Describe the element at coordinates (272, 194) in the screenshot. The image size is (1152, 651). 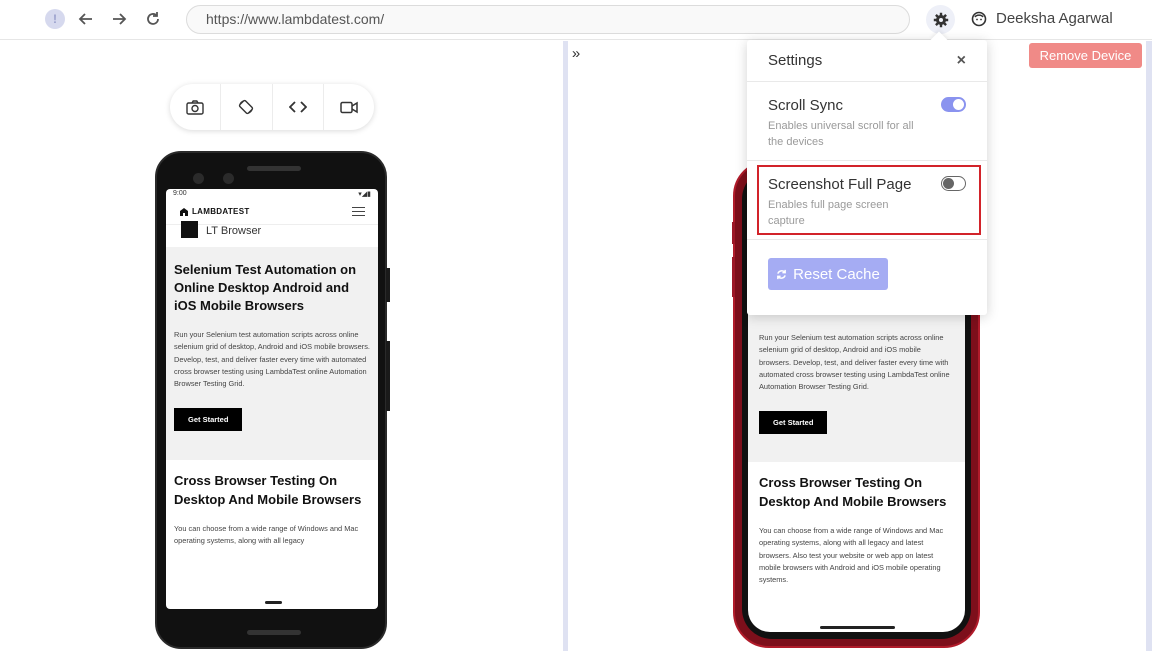
I see `status-bar: 9:00 ▾◢▮` at that location.